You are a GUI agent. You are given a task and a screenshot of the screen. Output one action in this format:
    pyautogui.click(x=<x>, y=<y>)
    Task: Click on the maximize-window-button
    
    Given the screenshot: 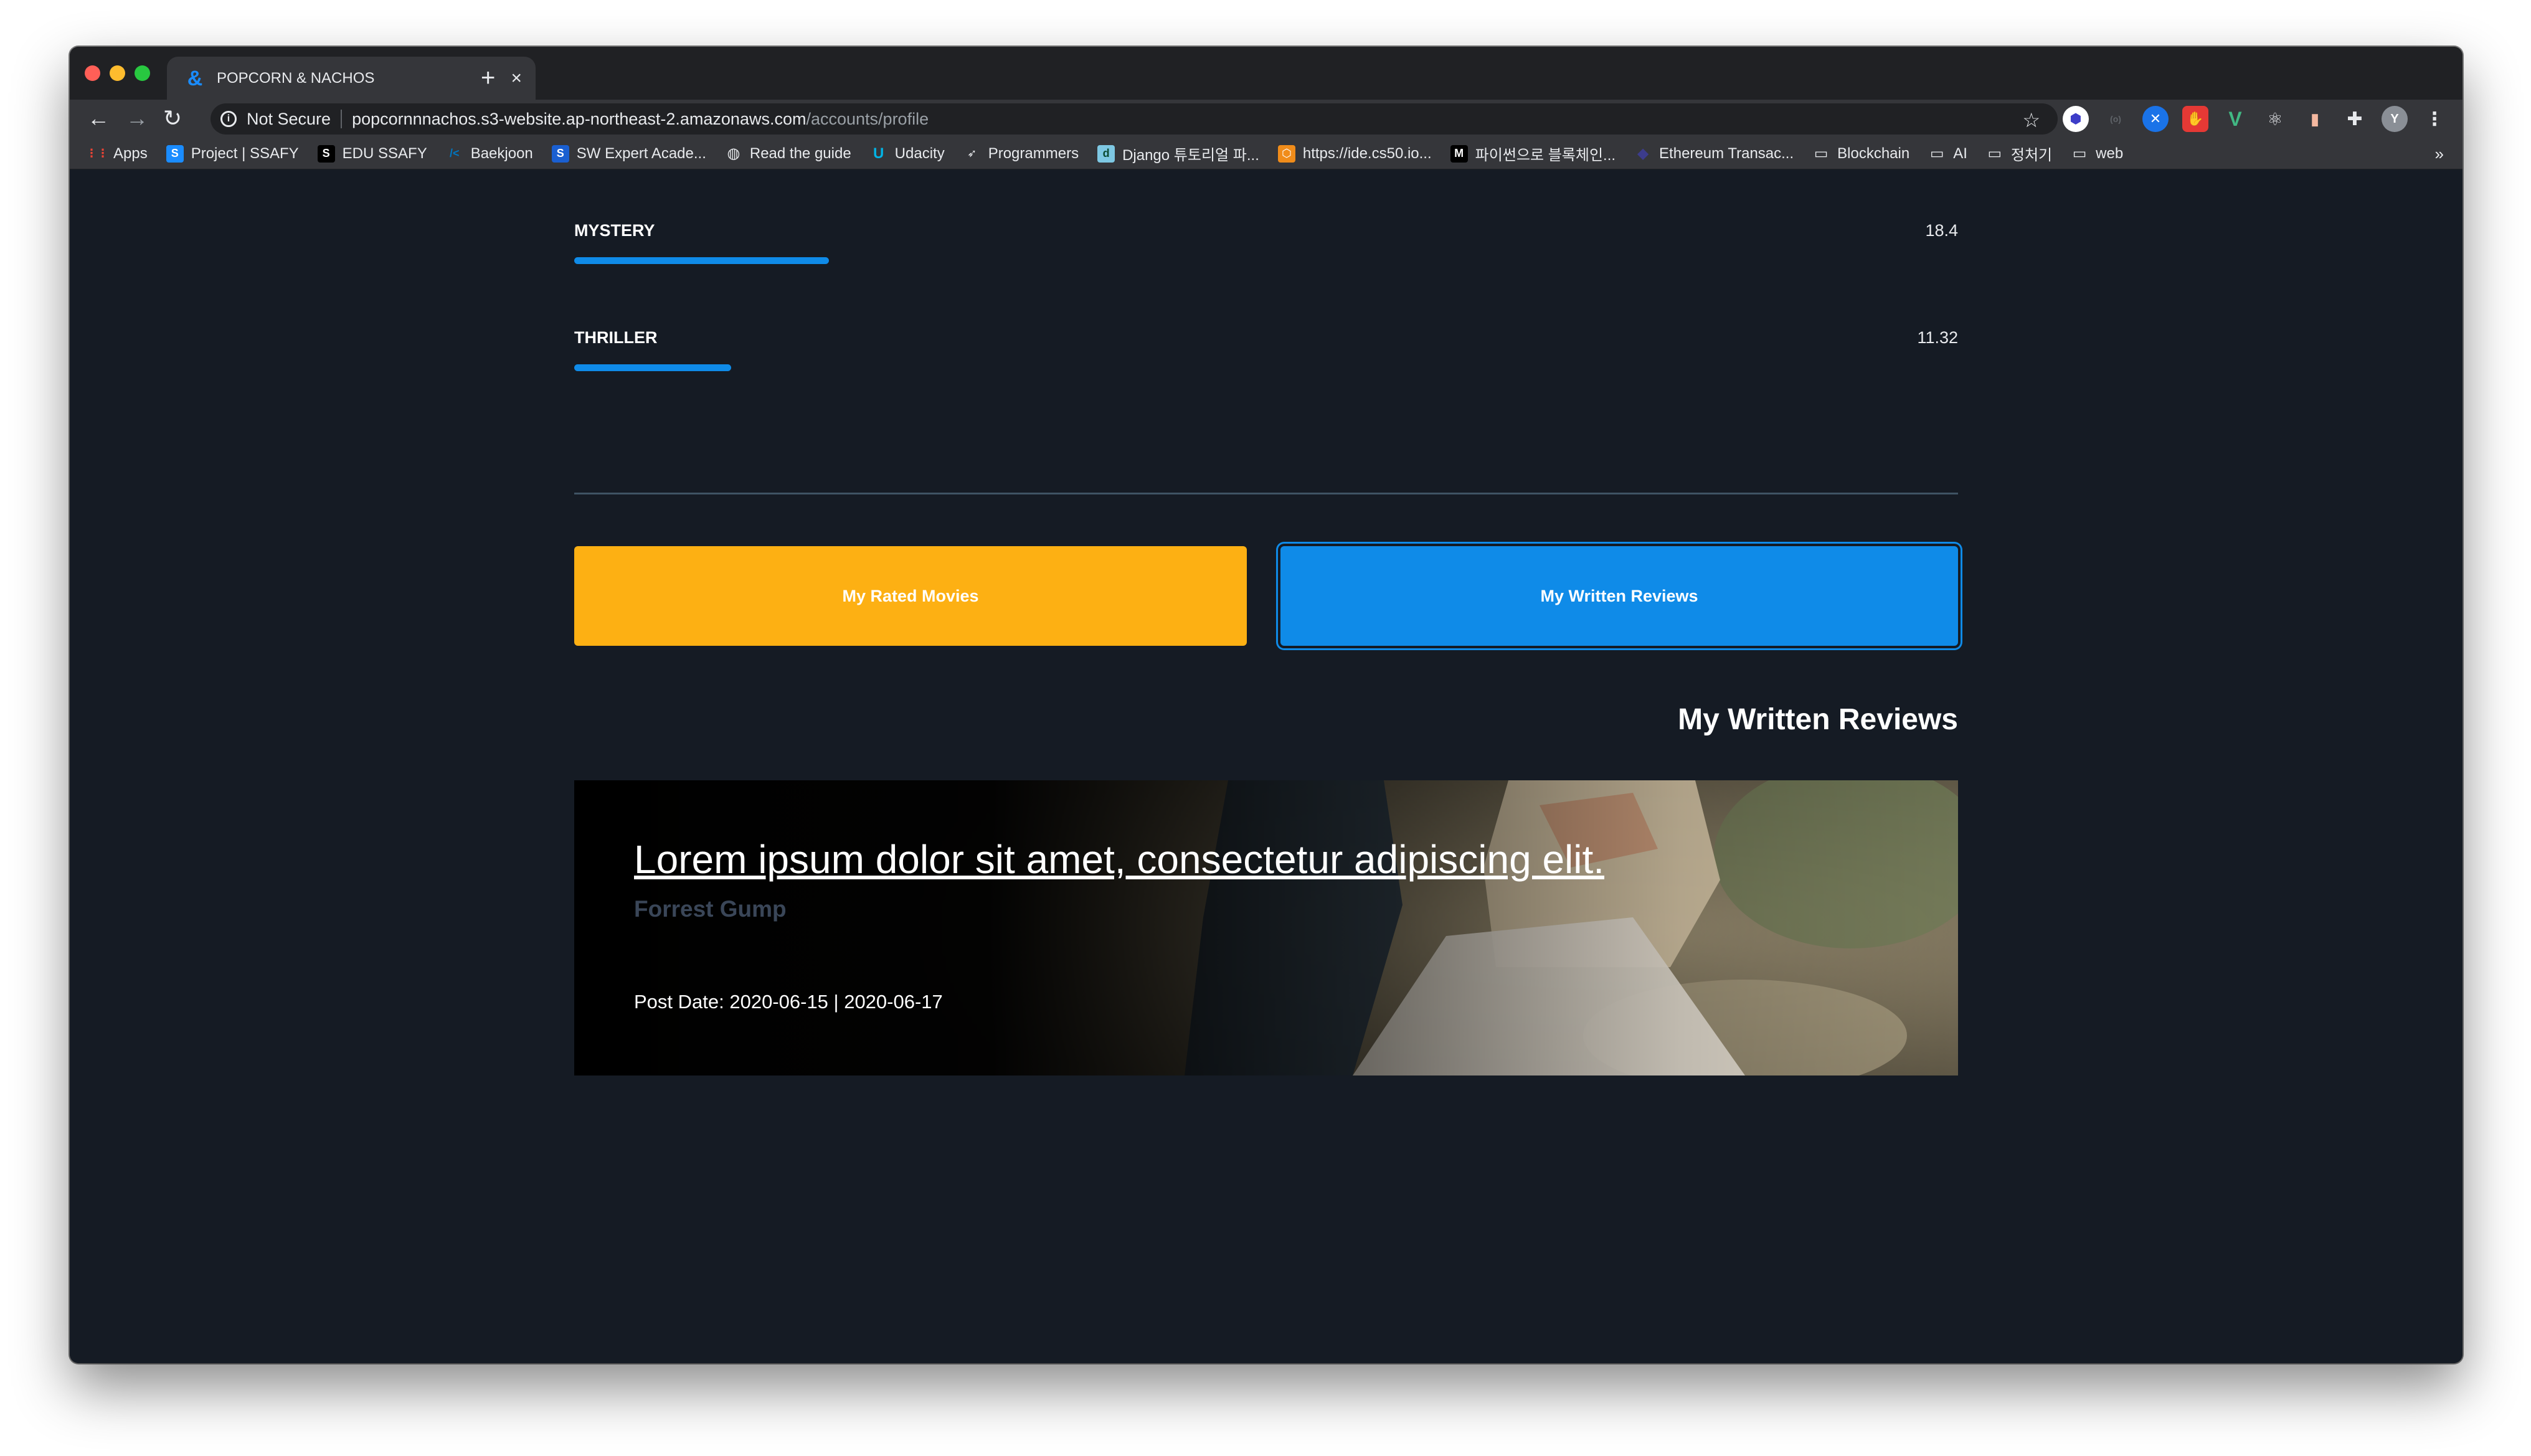 What is the action you would take?
    pyautogui.click(x=142, y=73)
    